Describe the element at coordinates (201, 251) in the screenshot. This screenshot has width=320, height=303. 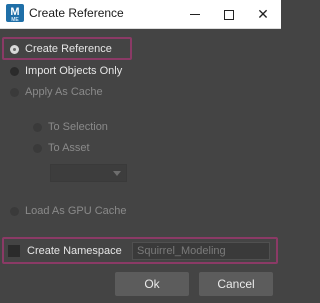
I see `namespace-field: Squirrel_Modeling` at that location.